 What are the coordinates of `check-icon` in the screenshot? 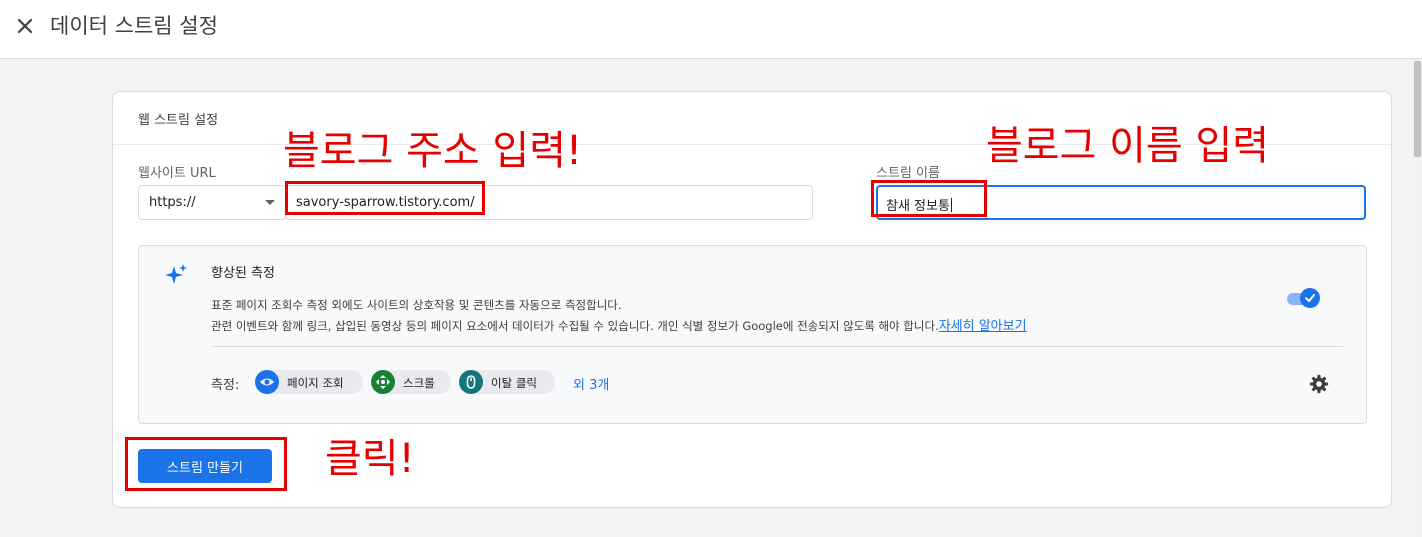 It's located at (1310, 298).